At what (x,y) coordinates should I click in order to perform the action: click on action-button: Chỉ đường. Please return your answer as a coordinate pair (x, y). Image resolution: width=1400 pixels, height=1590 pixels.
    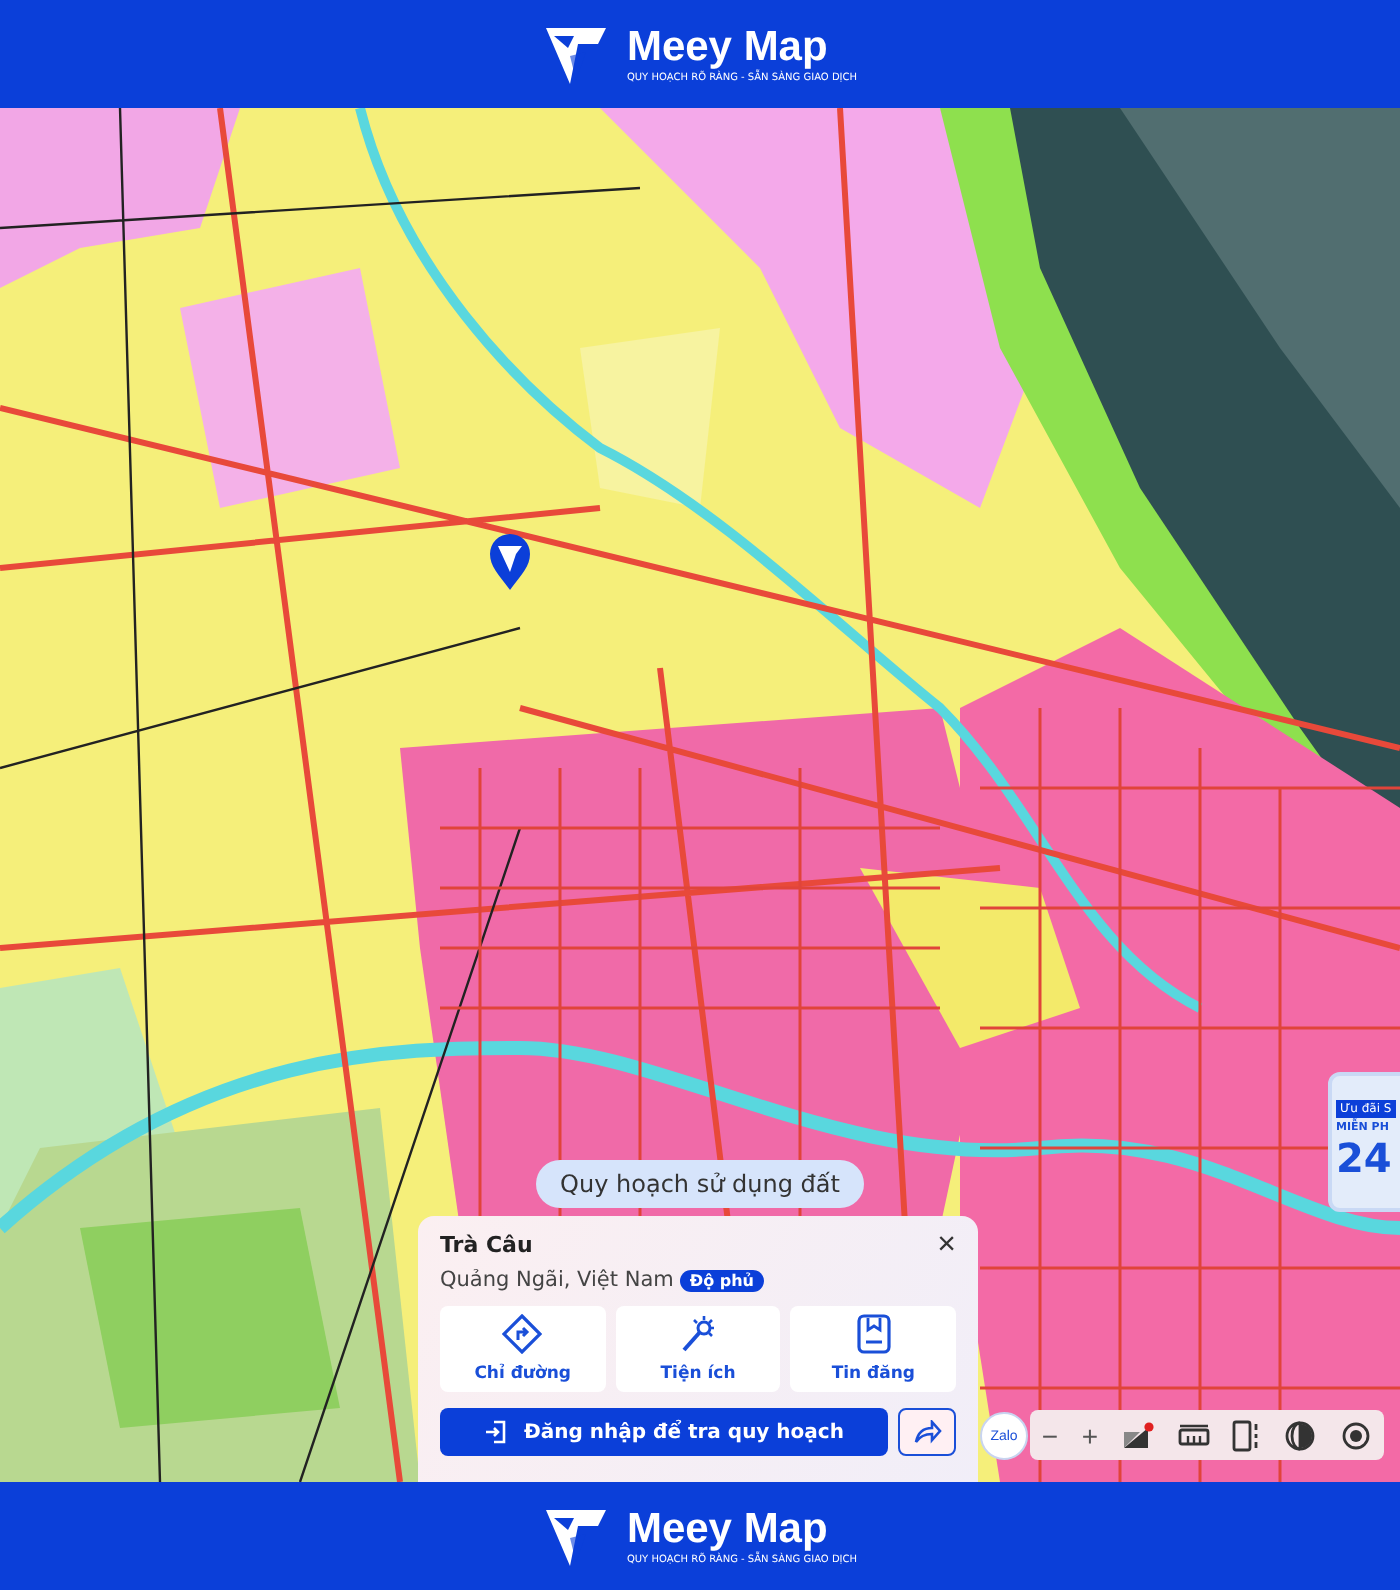
    Looking at the image, I should click on (523, 1349).